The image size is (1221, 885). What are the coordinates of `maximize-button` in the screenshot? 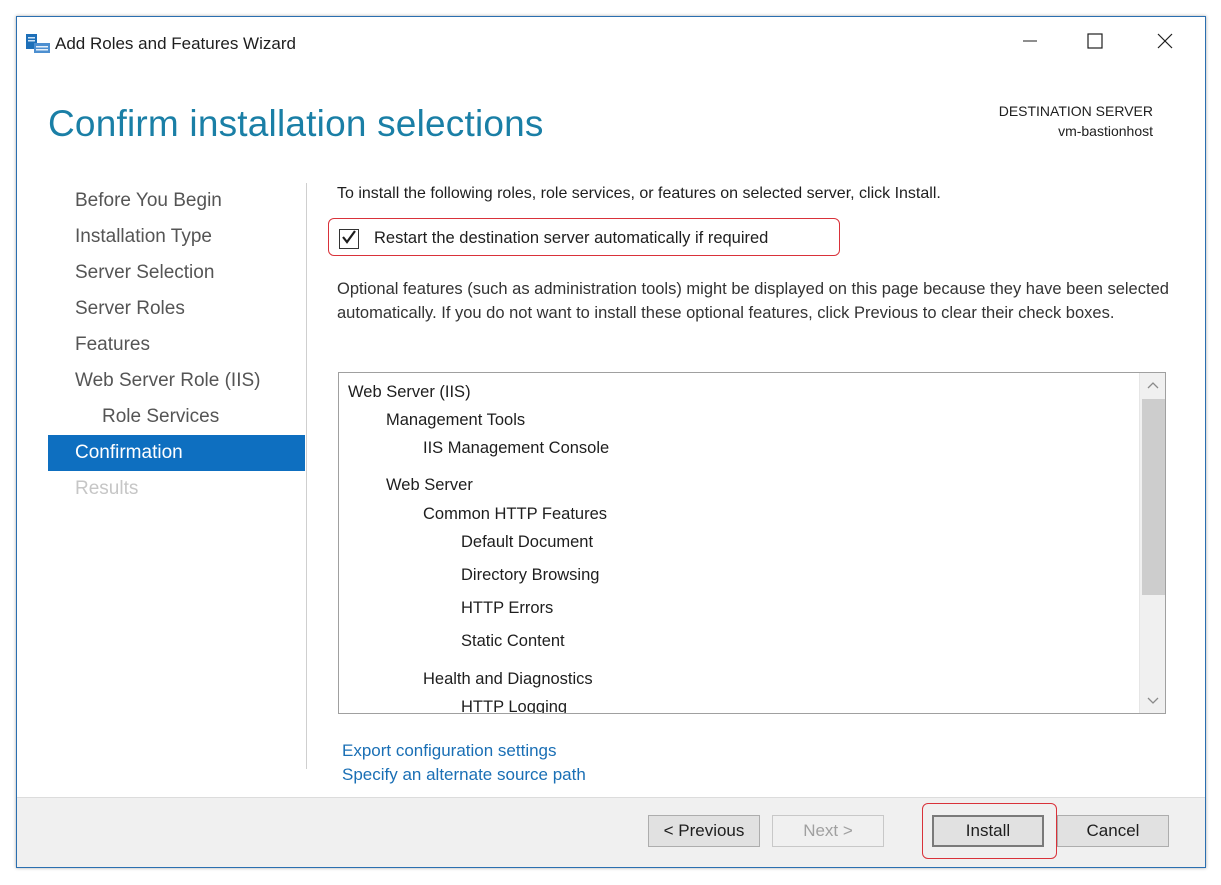 It's located at (1095, 43).